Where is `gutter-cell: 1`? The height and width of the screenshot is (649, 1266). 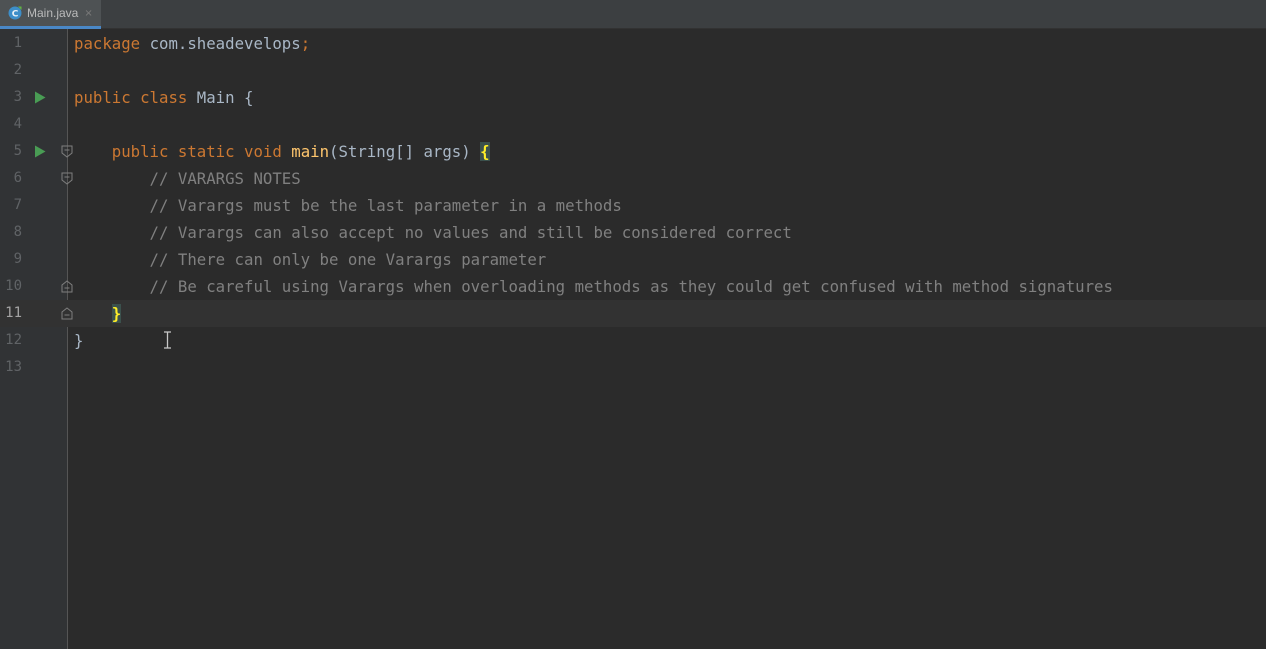
gutter-cell: 1 is located at coordinates (33, 43).